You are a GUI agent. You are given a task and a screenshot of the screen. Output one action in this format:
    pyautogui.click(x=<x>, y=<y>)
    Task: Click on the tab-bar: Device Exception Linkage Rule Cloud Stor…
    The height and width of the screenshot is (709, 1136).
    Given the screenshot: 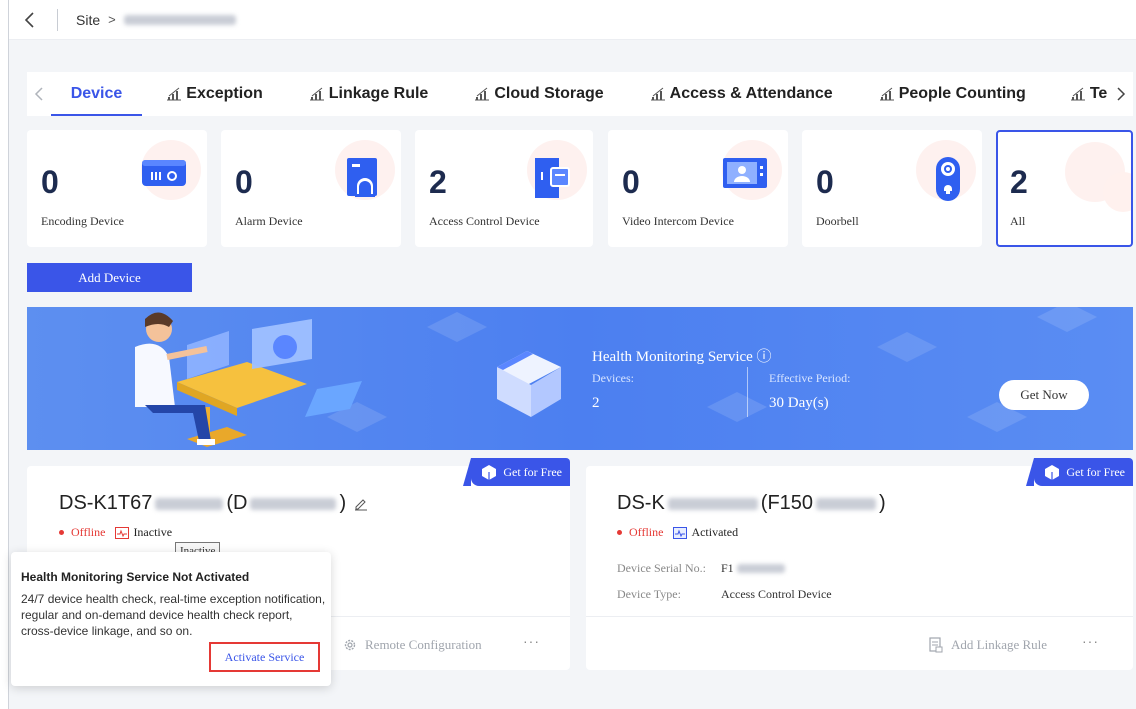 What is the action you would take?
    pyautogui.click(x=580, y=94)
    